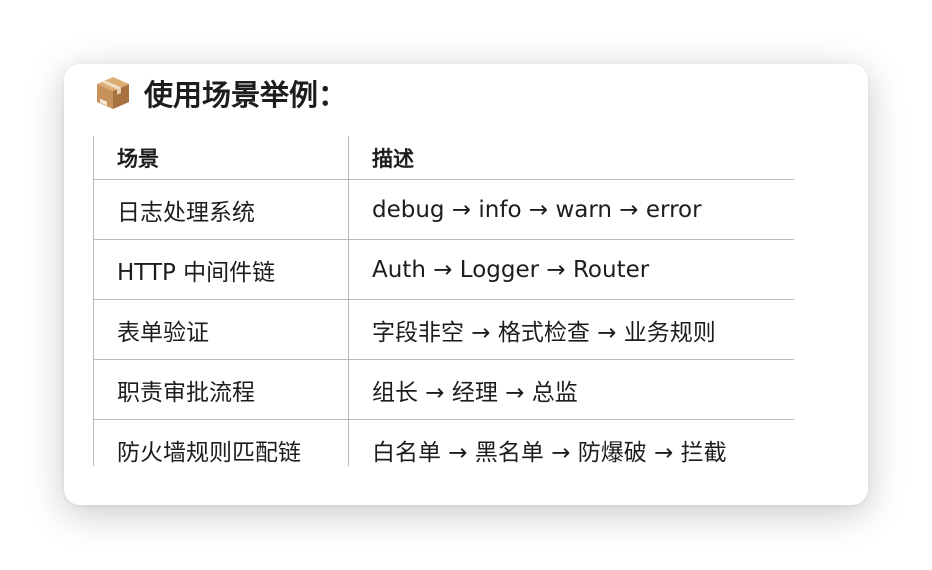  What do you see at coordinates (571, 158) in the screenshot?
I see `column-header-description: 描述` at bounding box center [571, 158].